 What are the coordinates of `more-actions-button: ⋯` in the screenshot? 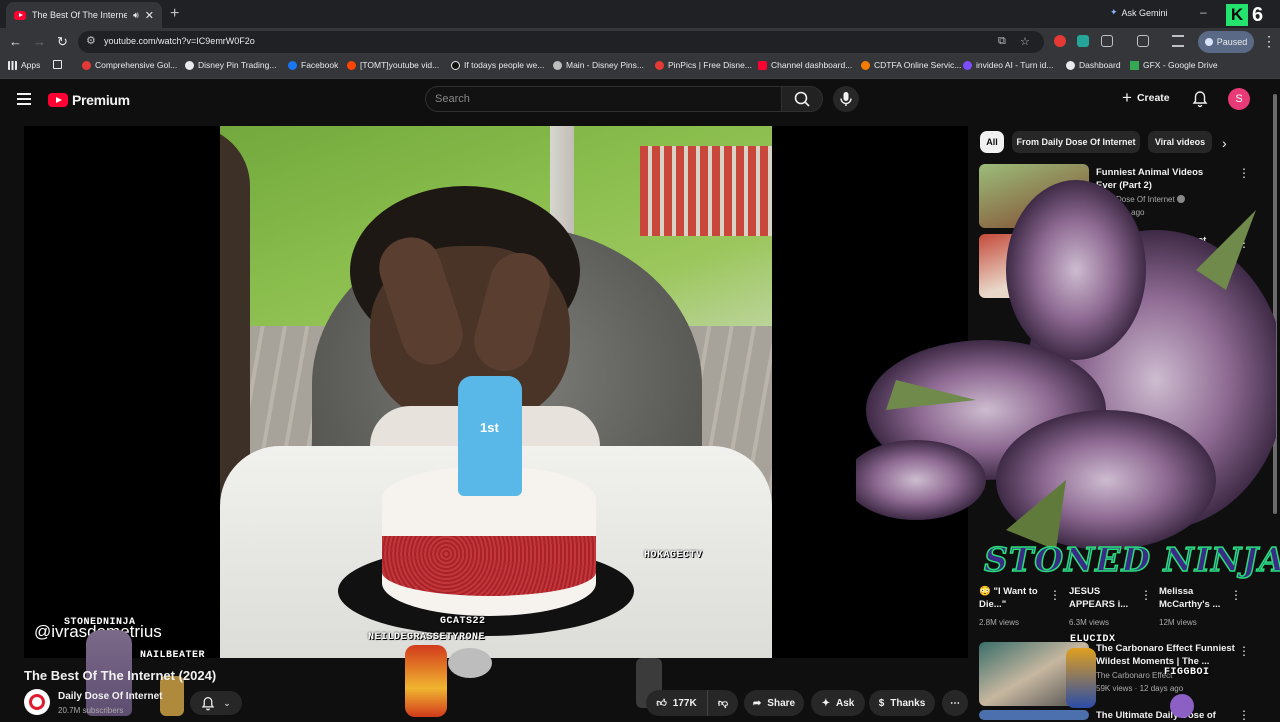 It's located at (955, 703).